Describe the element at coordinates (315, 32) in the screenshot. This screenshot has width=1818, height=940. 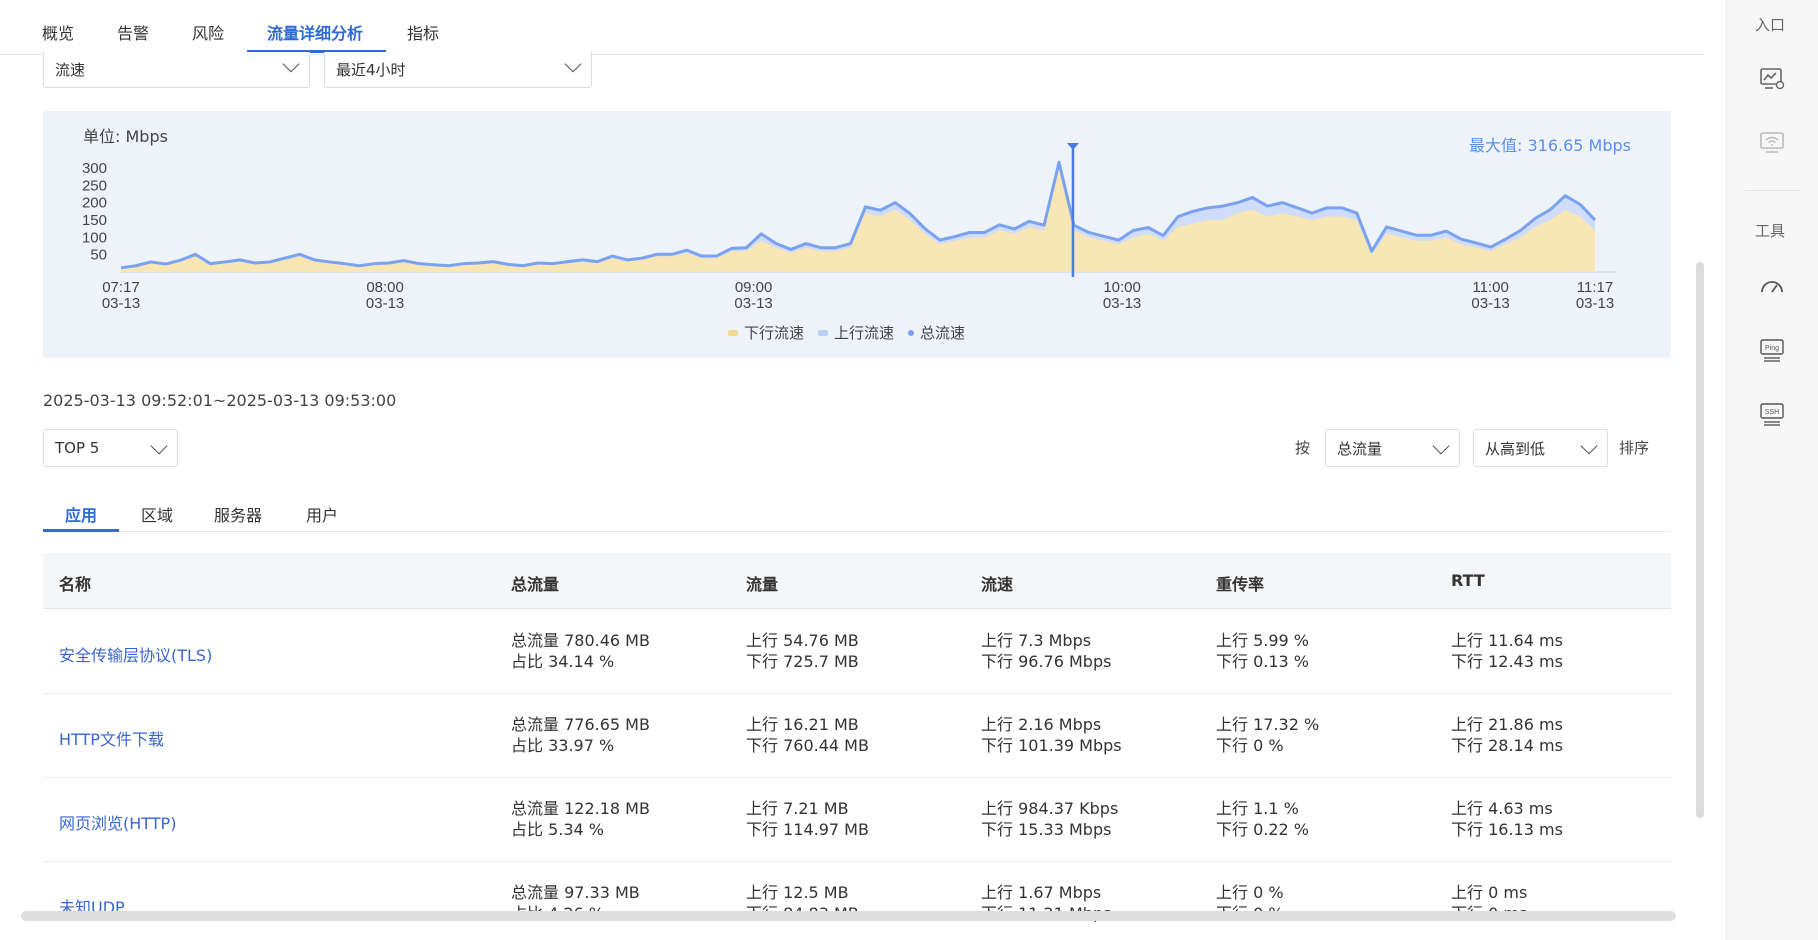
I see `tab-traffic-detail: 流量详细分析` at that location.